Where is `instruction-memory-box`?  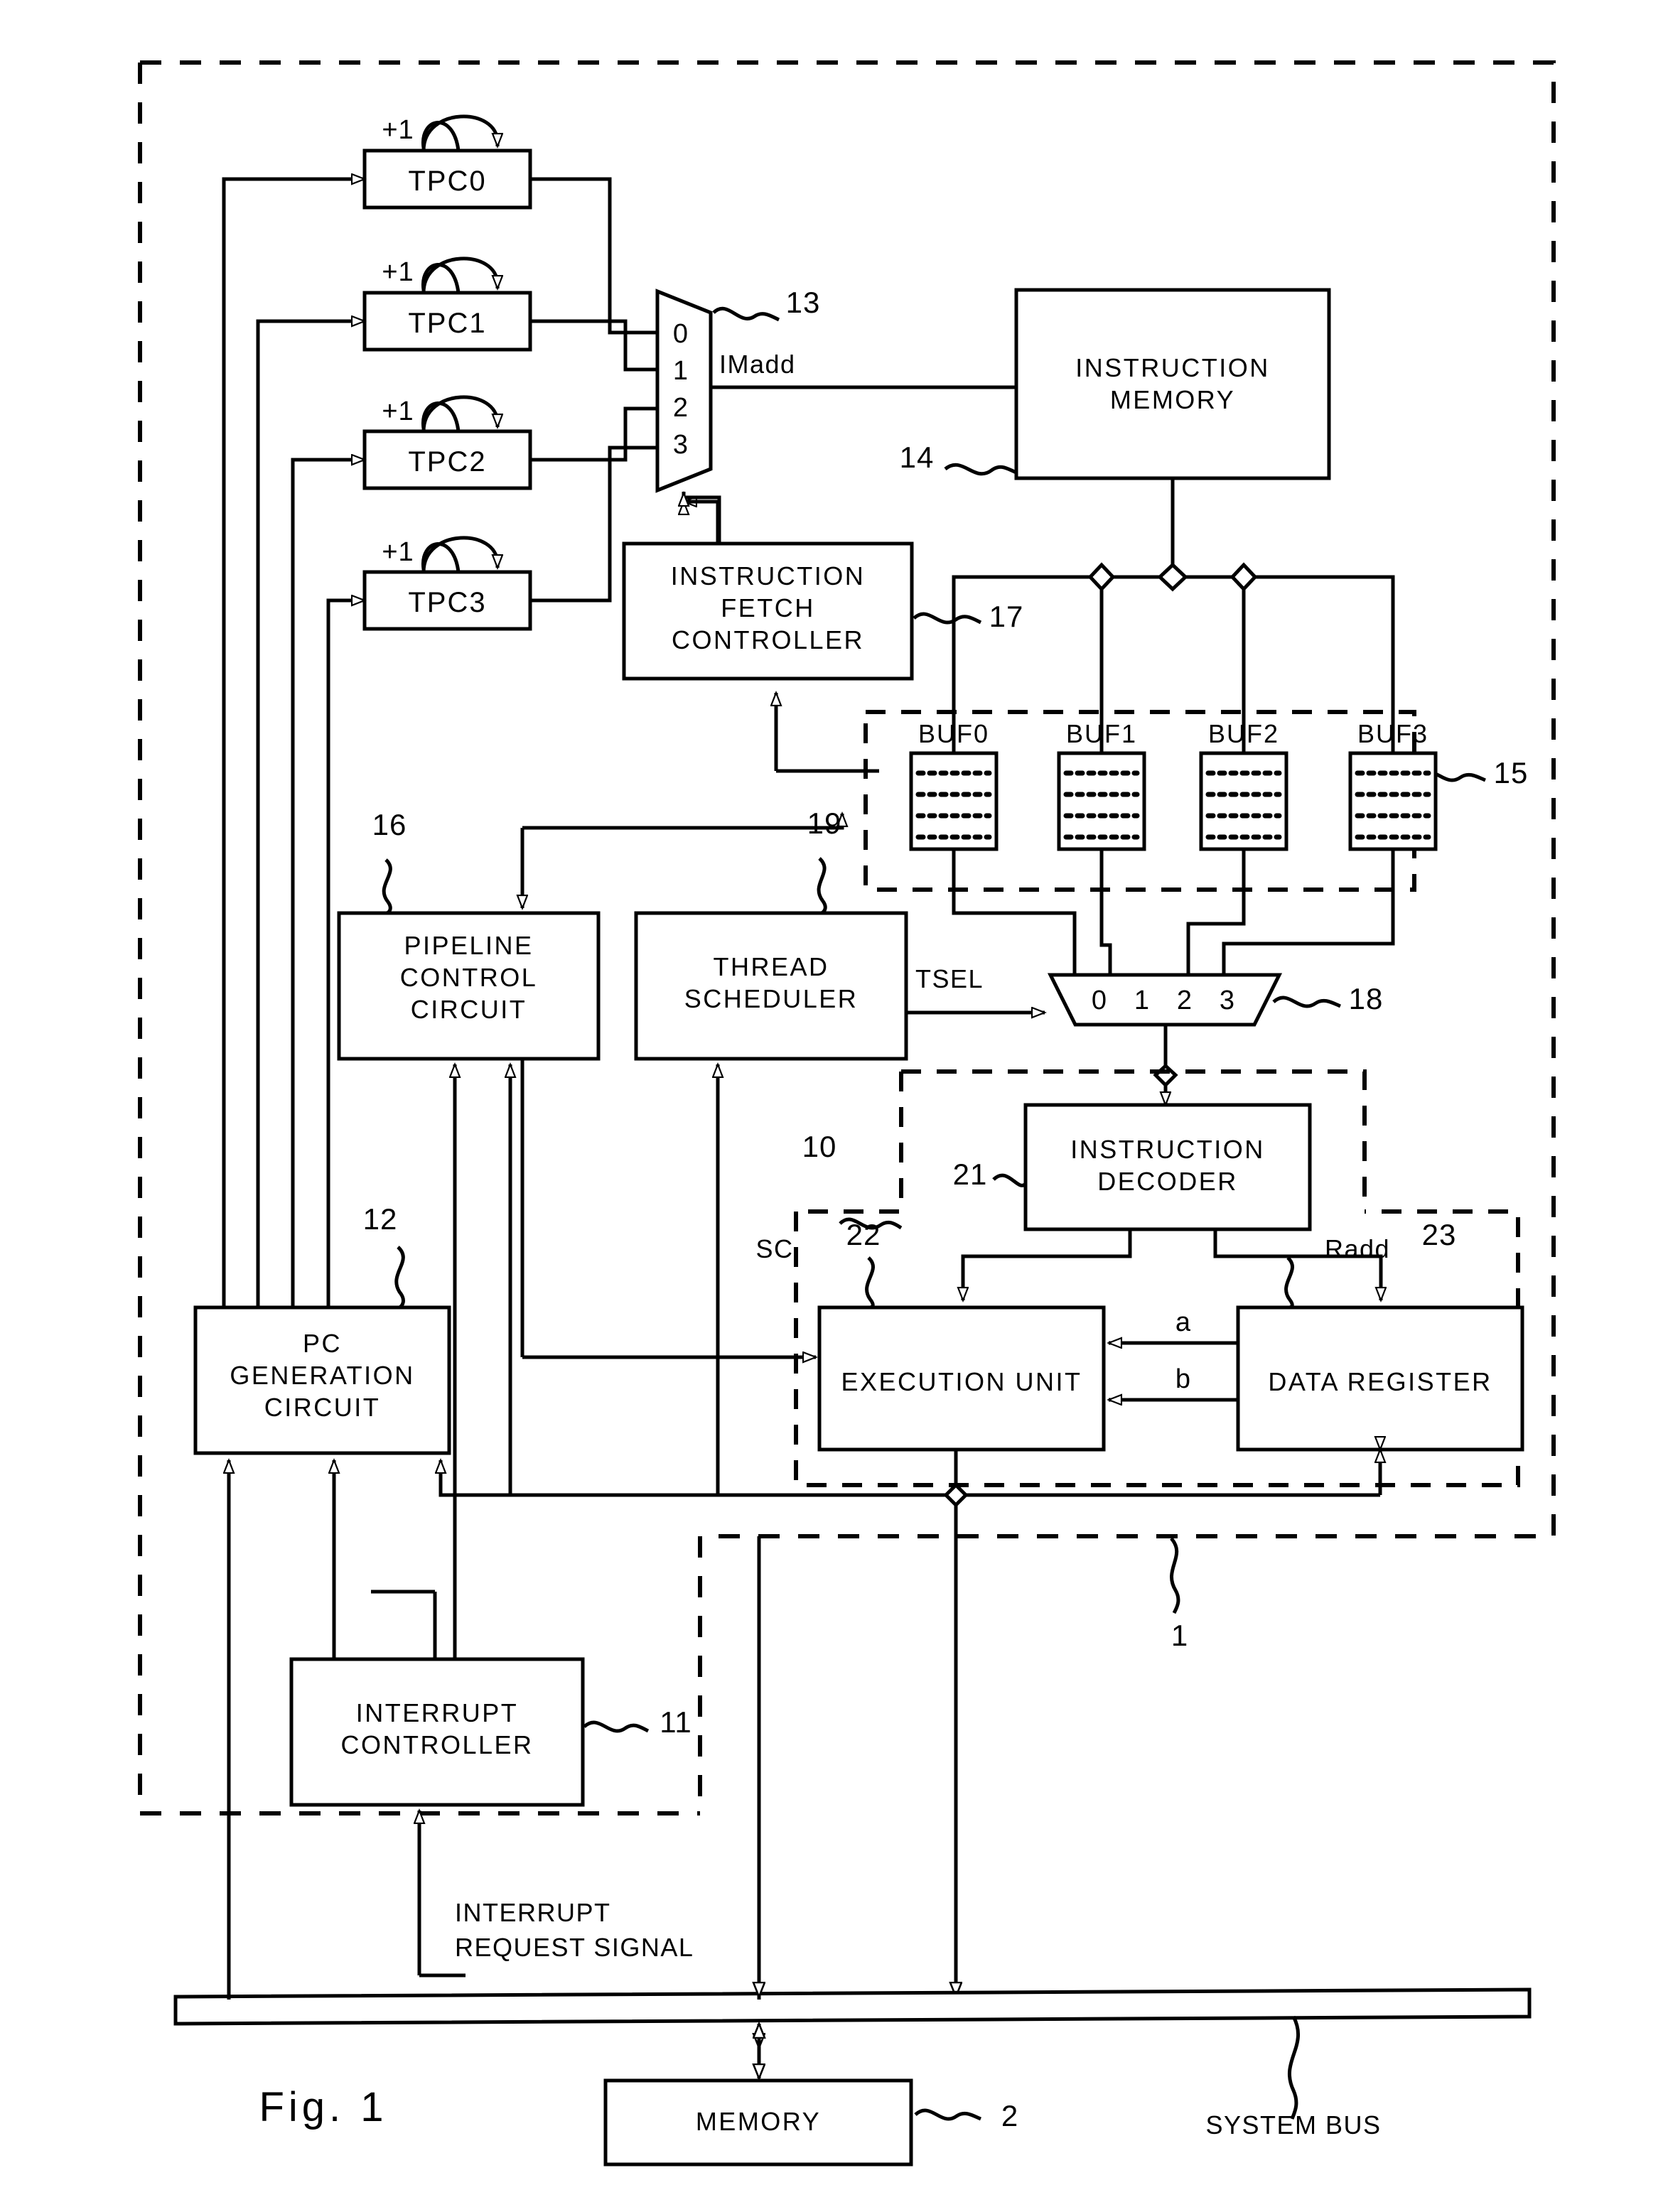 instruction-memory-box is located at coordinates (1172, 384).